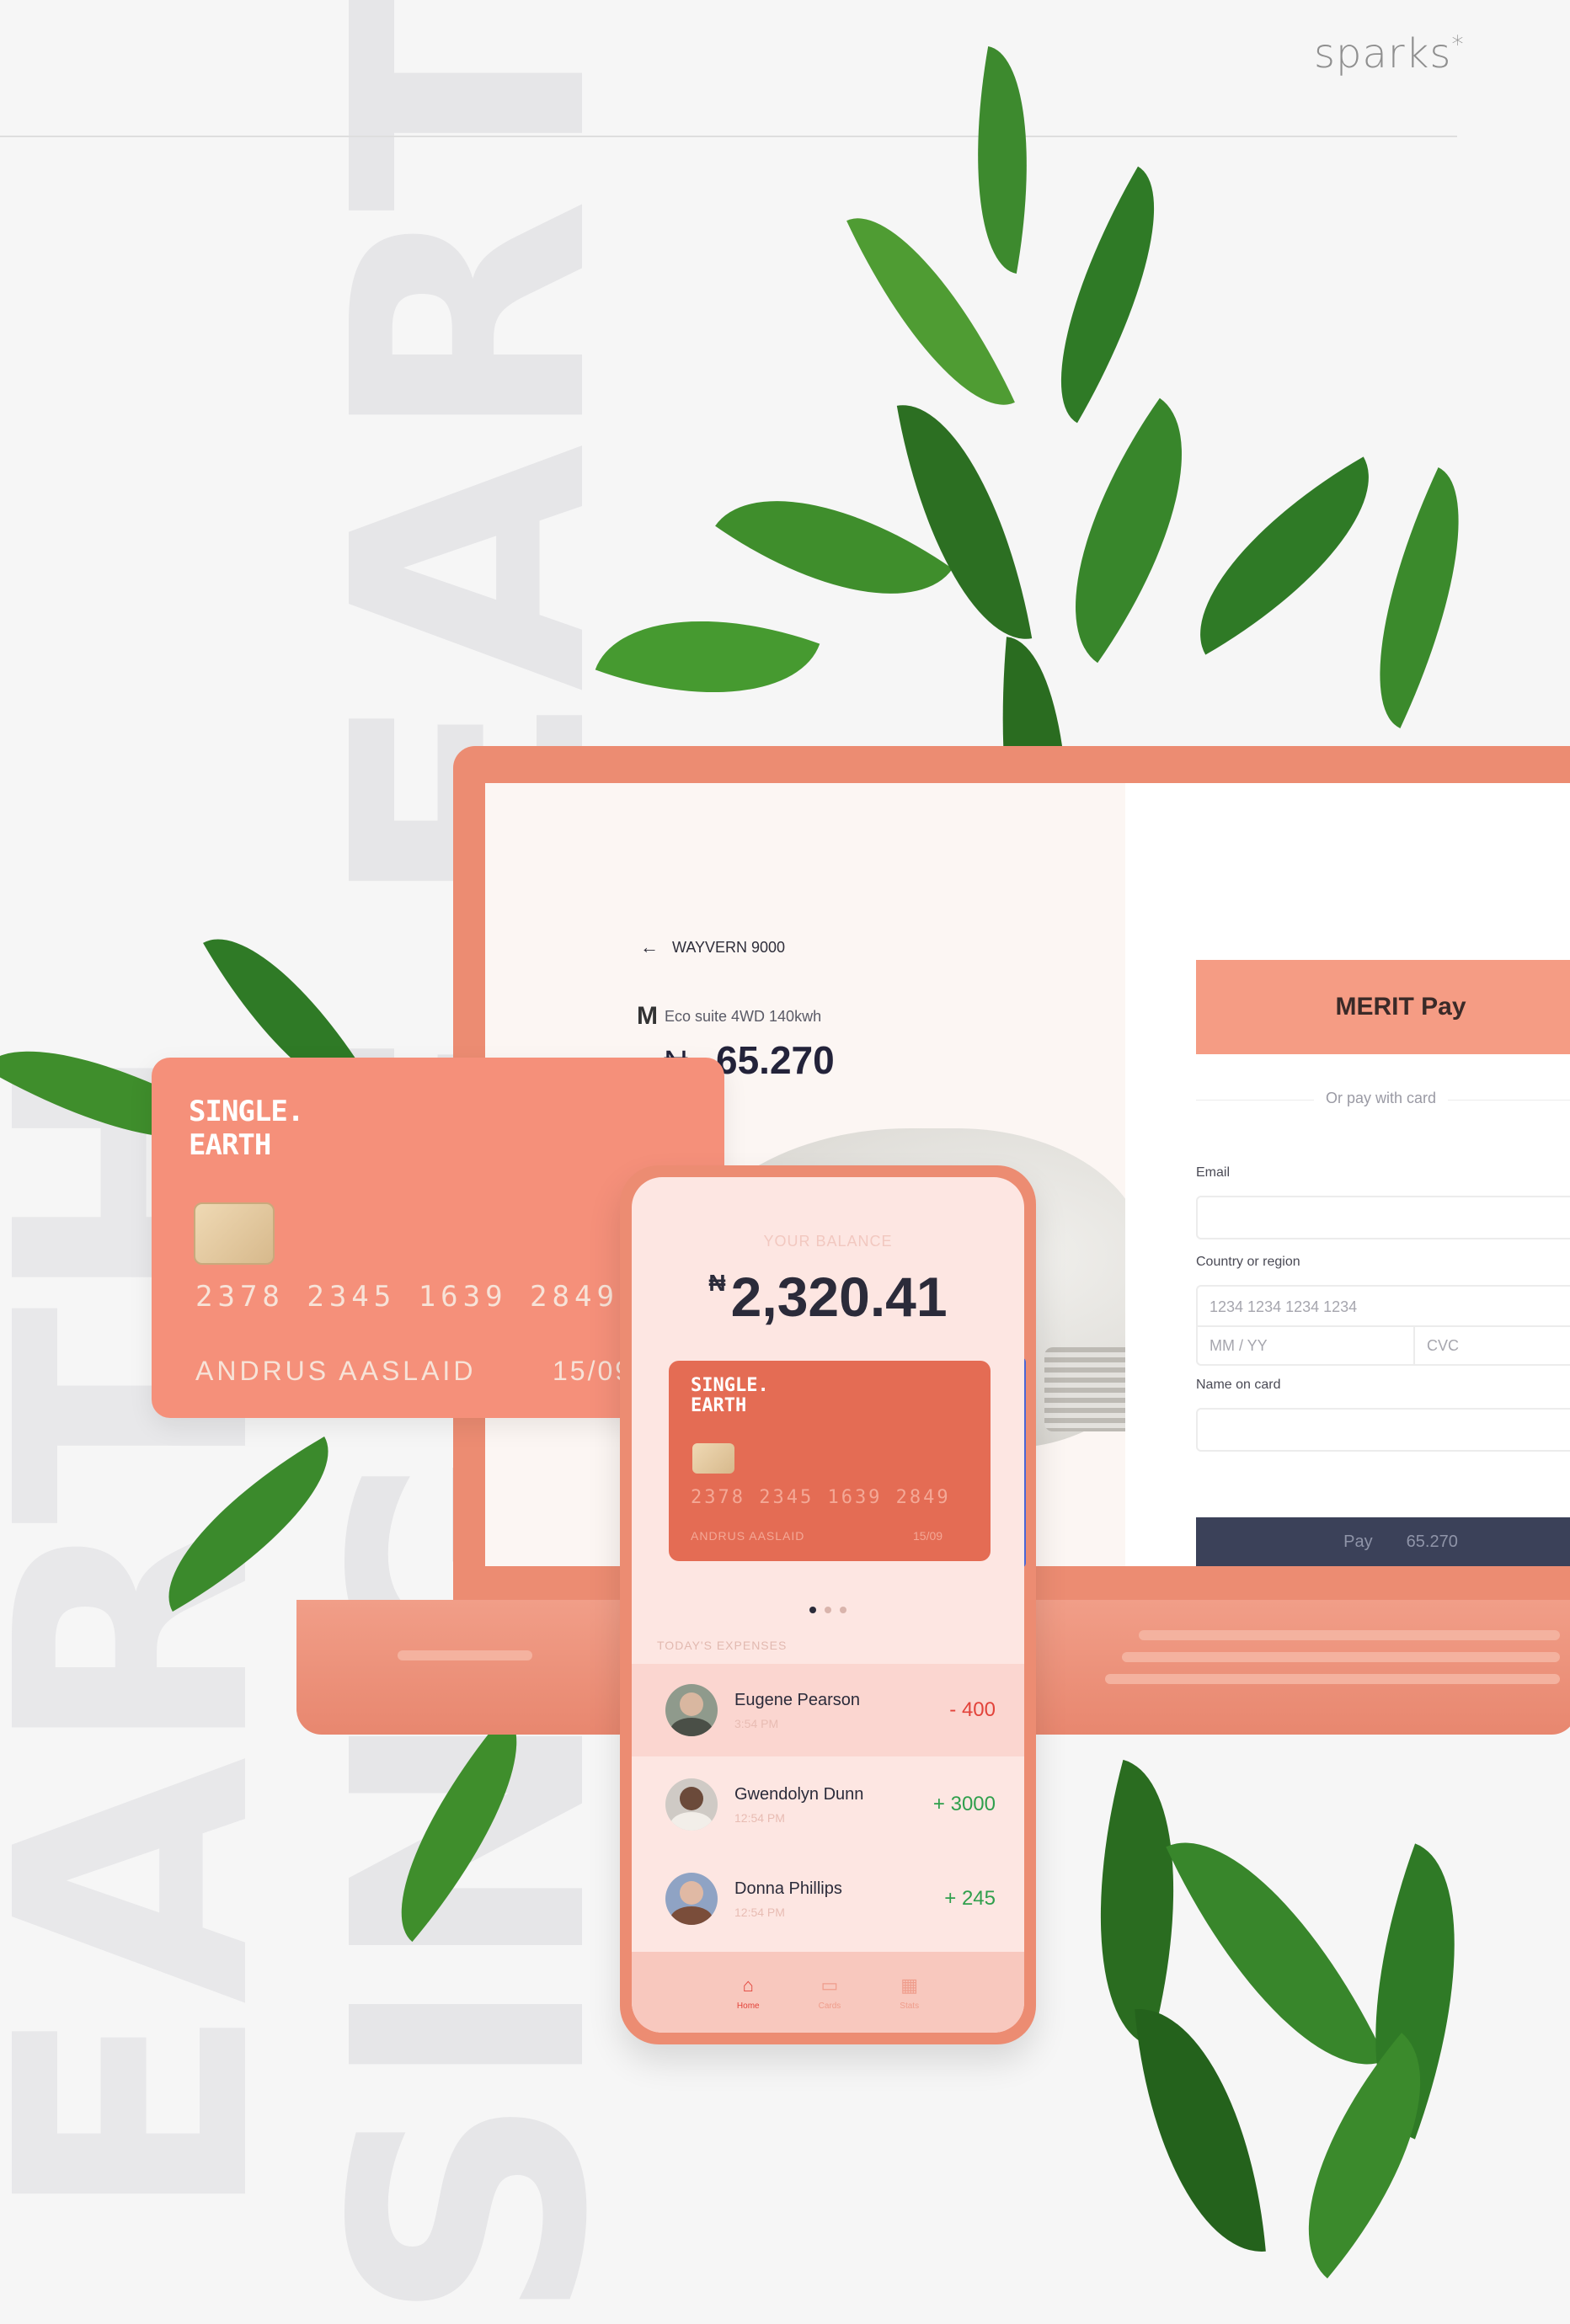 The width and height of the screenshot is (1570, 2324). Describe the element at coordinates (1383, 1306) in the screenshot. I see `card-number-field: 1234 1234 1234 1234` at that location.